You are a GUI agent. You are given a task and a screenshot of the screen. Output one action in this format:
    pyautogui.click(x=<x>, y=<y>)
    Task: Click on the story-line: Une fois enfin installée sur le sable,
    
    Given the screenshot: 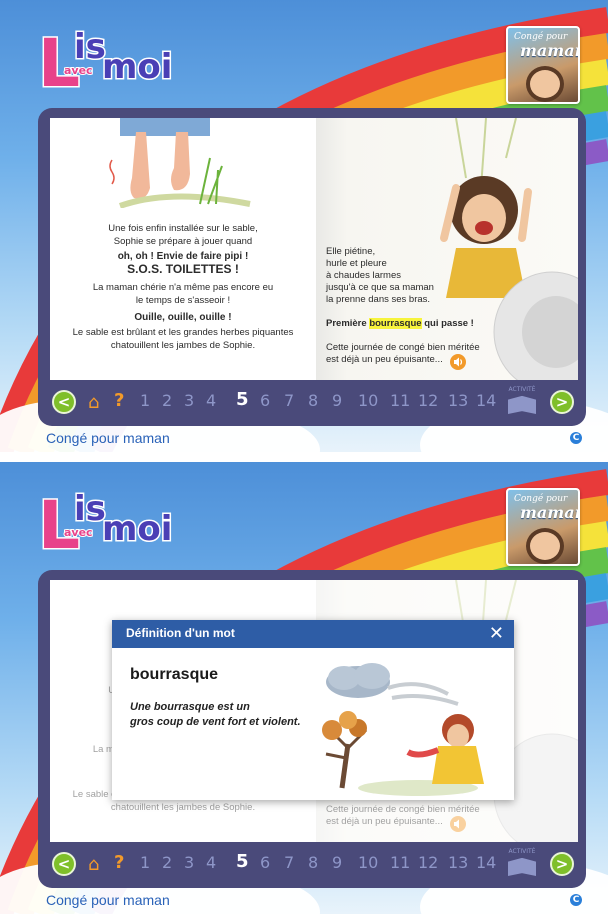 What is the action you would take?
    pyautogui.click(x=183, y=228)
    